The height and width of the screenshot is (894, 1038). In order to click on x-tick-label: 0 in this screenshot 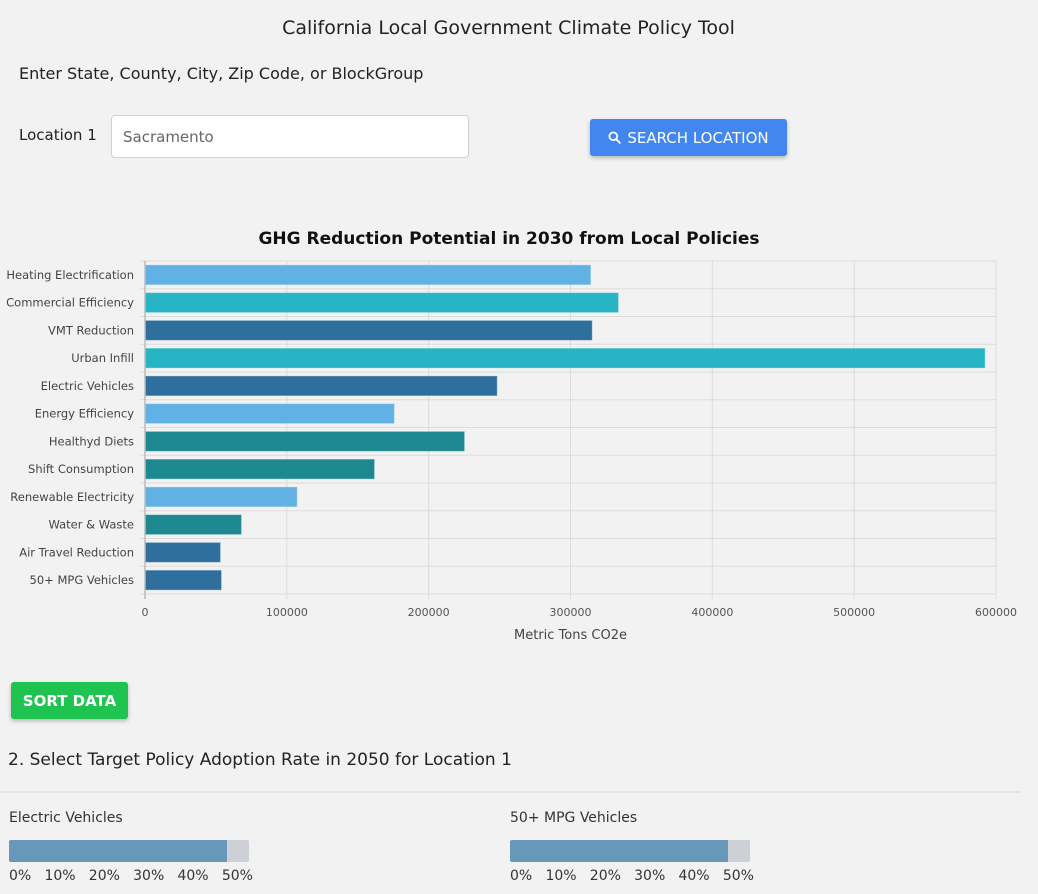, I will do `click(145, 612)`.